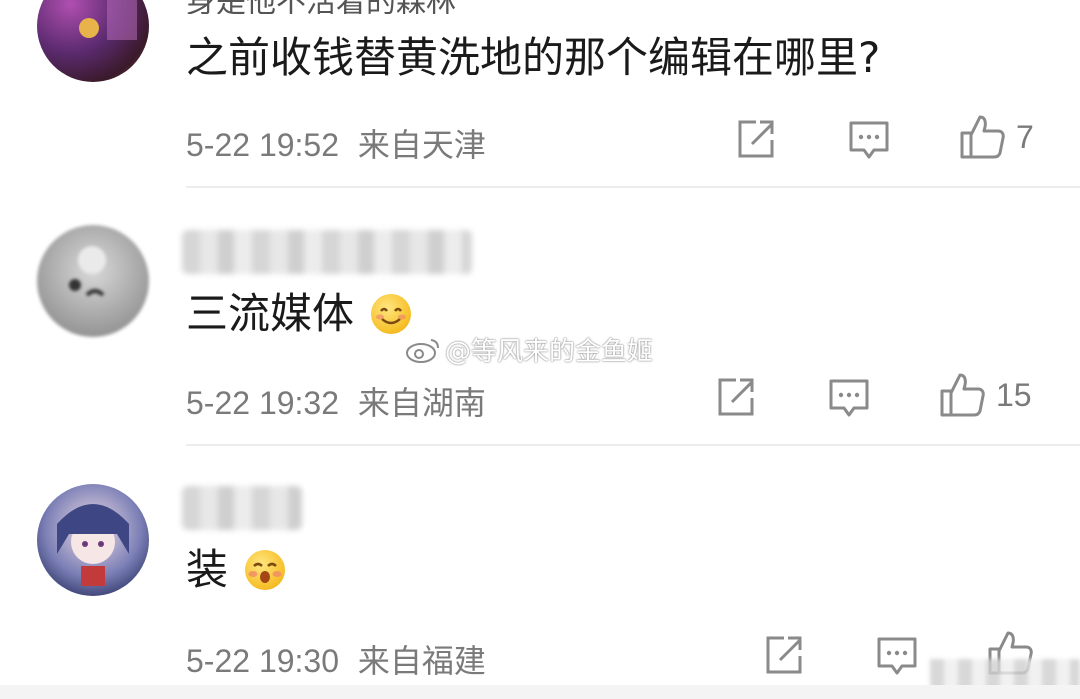  I want to click on weibo-watermark: @等风来的金鱼姬, so click(529, 349).